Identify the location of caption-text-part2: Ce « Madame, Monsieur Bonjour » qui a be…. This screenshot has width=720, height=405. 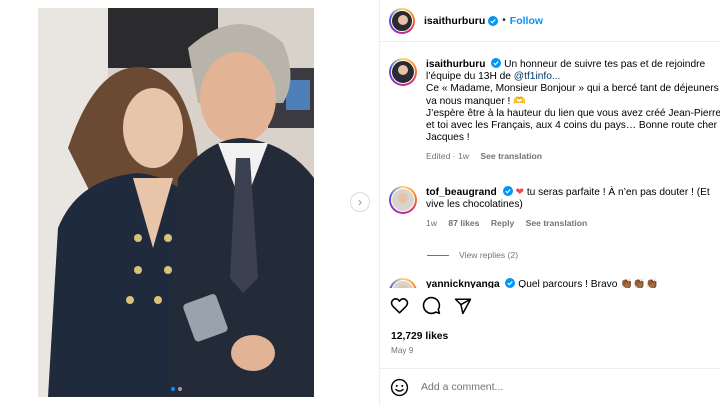
(572, 95).